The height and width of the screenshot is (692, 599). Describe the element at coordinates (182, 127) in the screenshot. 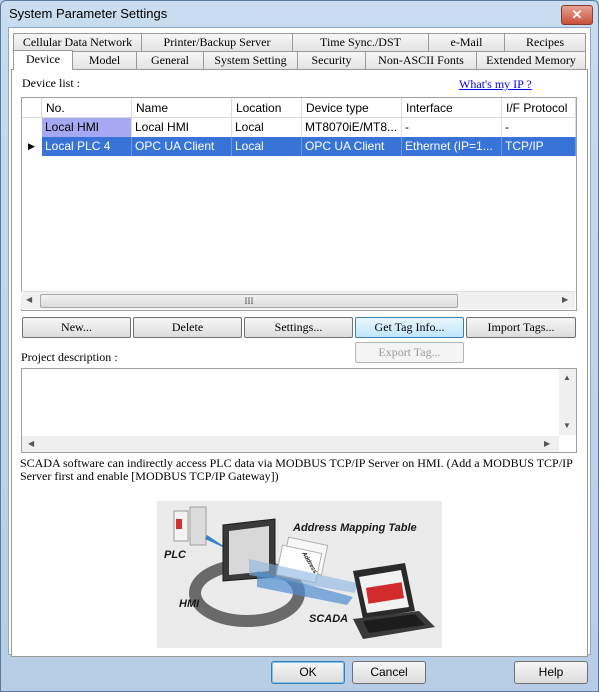

I see `cell-name: Local HMI` at that location.